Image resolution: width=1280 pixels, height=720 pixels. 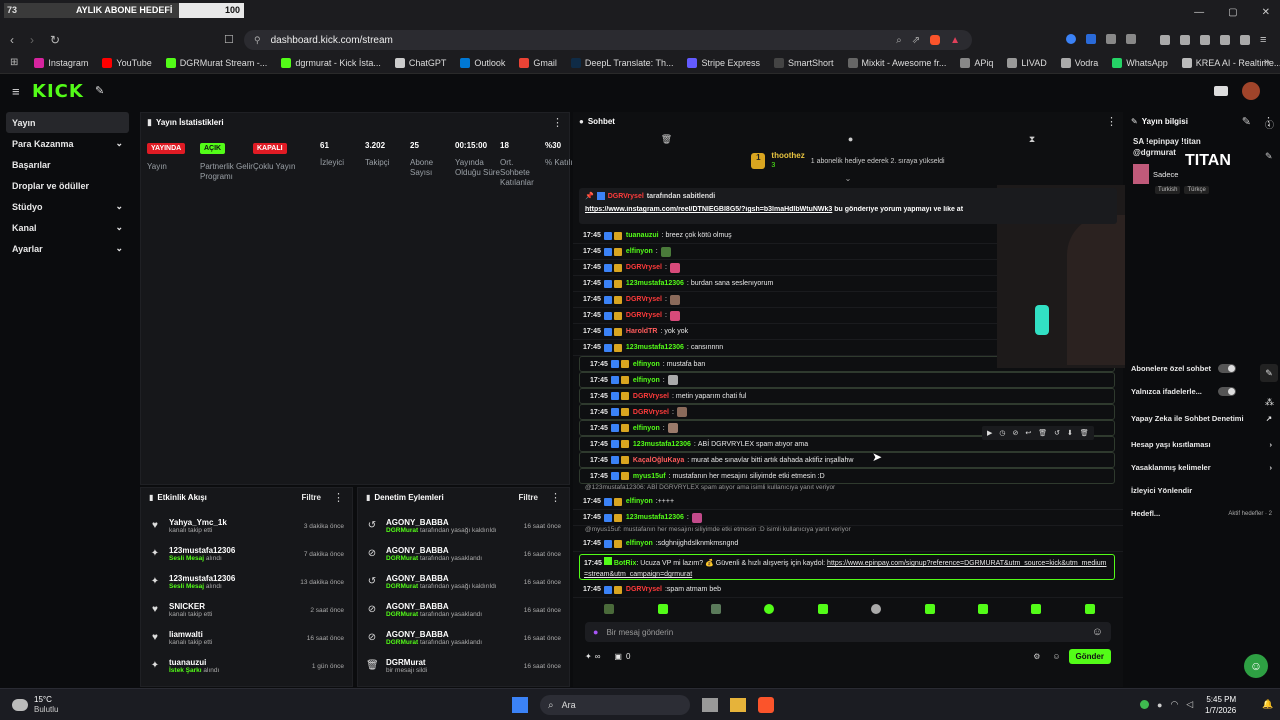 I want to click on volume-icon: ◁, so click(x=1189, y=704).